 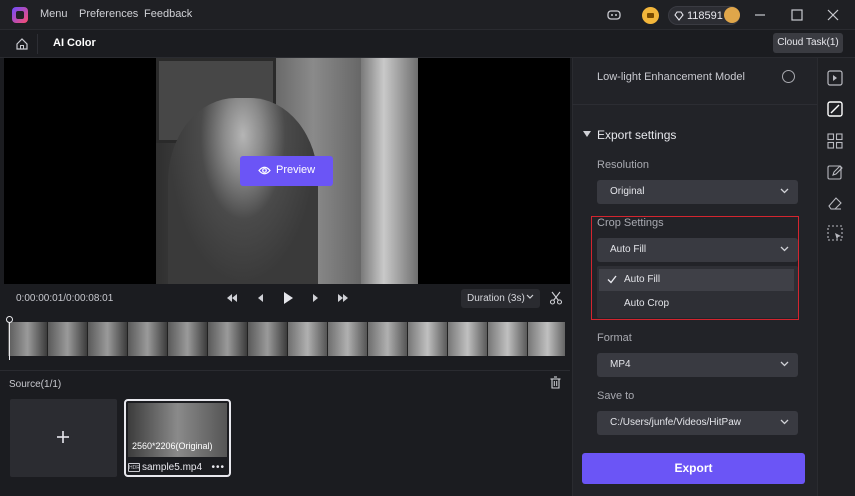 What do you see at coordinates (612, 279) in the screenshot?
I see `check-icon` at bounding box center [612, 279].